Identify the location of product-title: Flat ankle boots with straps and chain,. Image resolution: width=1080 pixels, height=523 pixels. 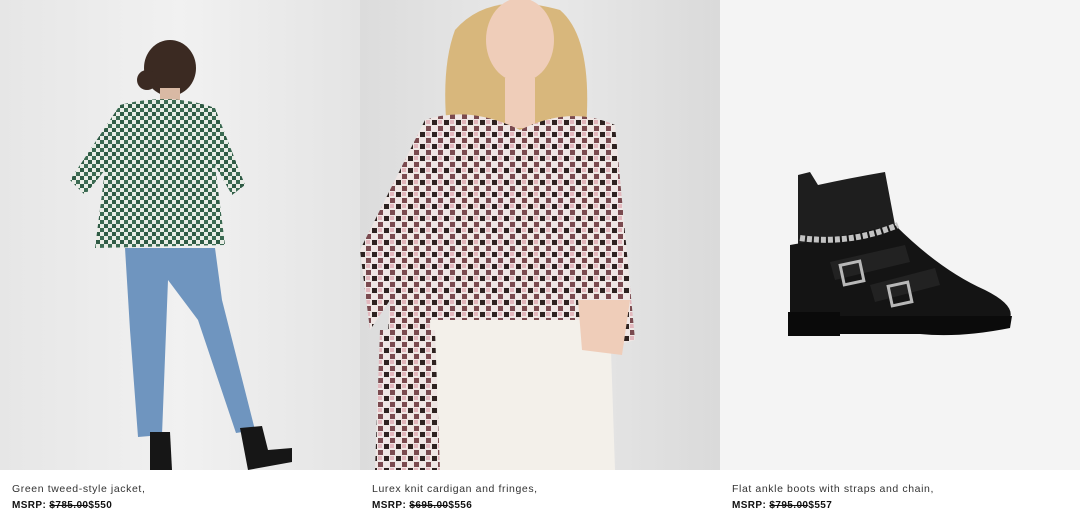
(902, 489).